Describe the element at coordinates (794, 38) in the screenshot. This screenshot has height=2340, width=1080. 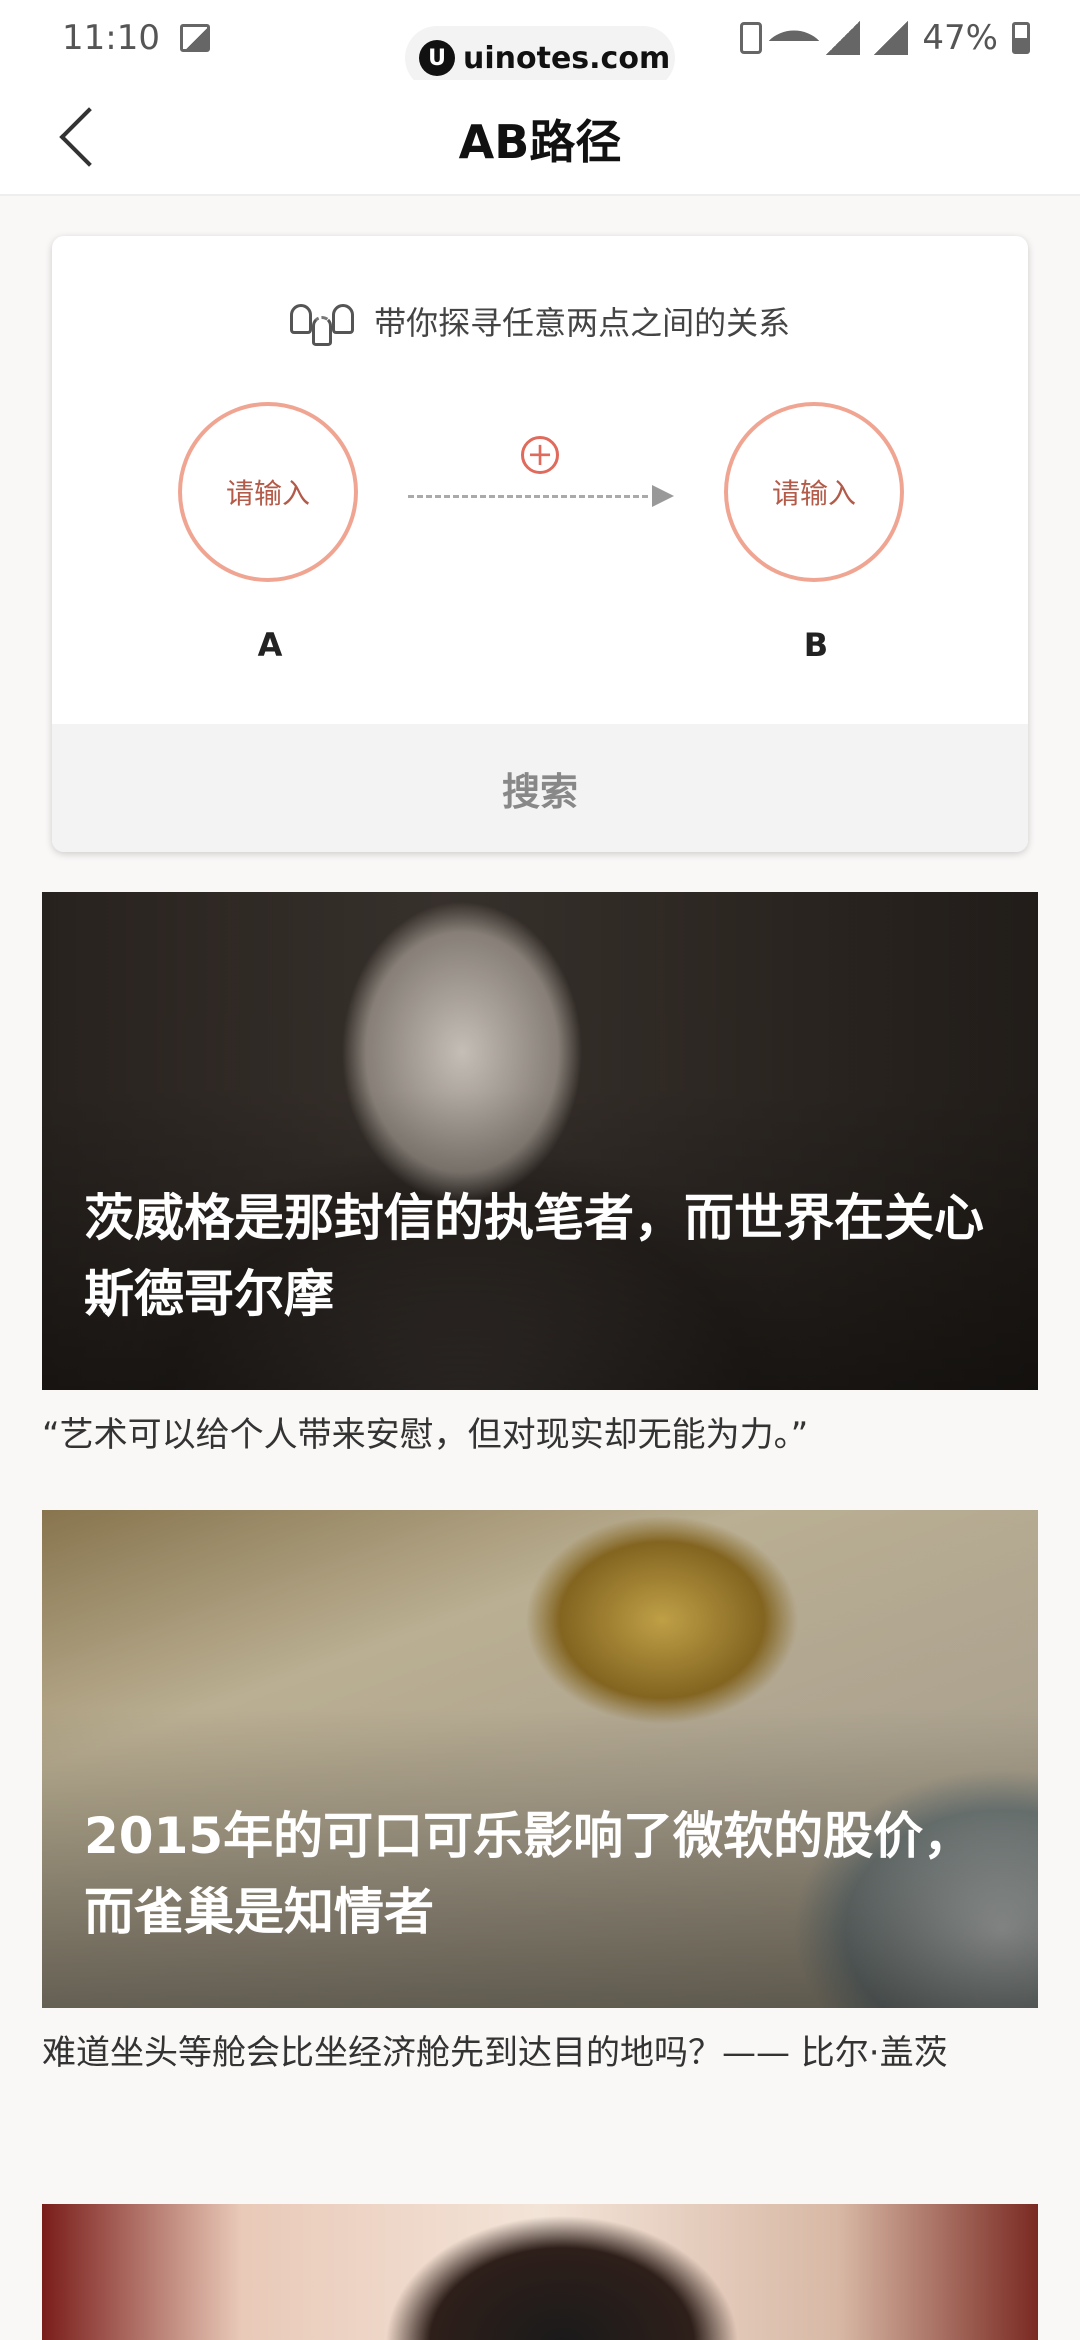
I see `wifi-icon` at that location.